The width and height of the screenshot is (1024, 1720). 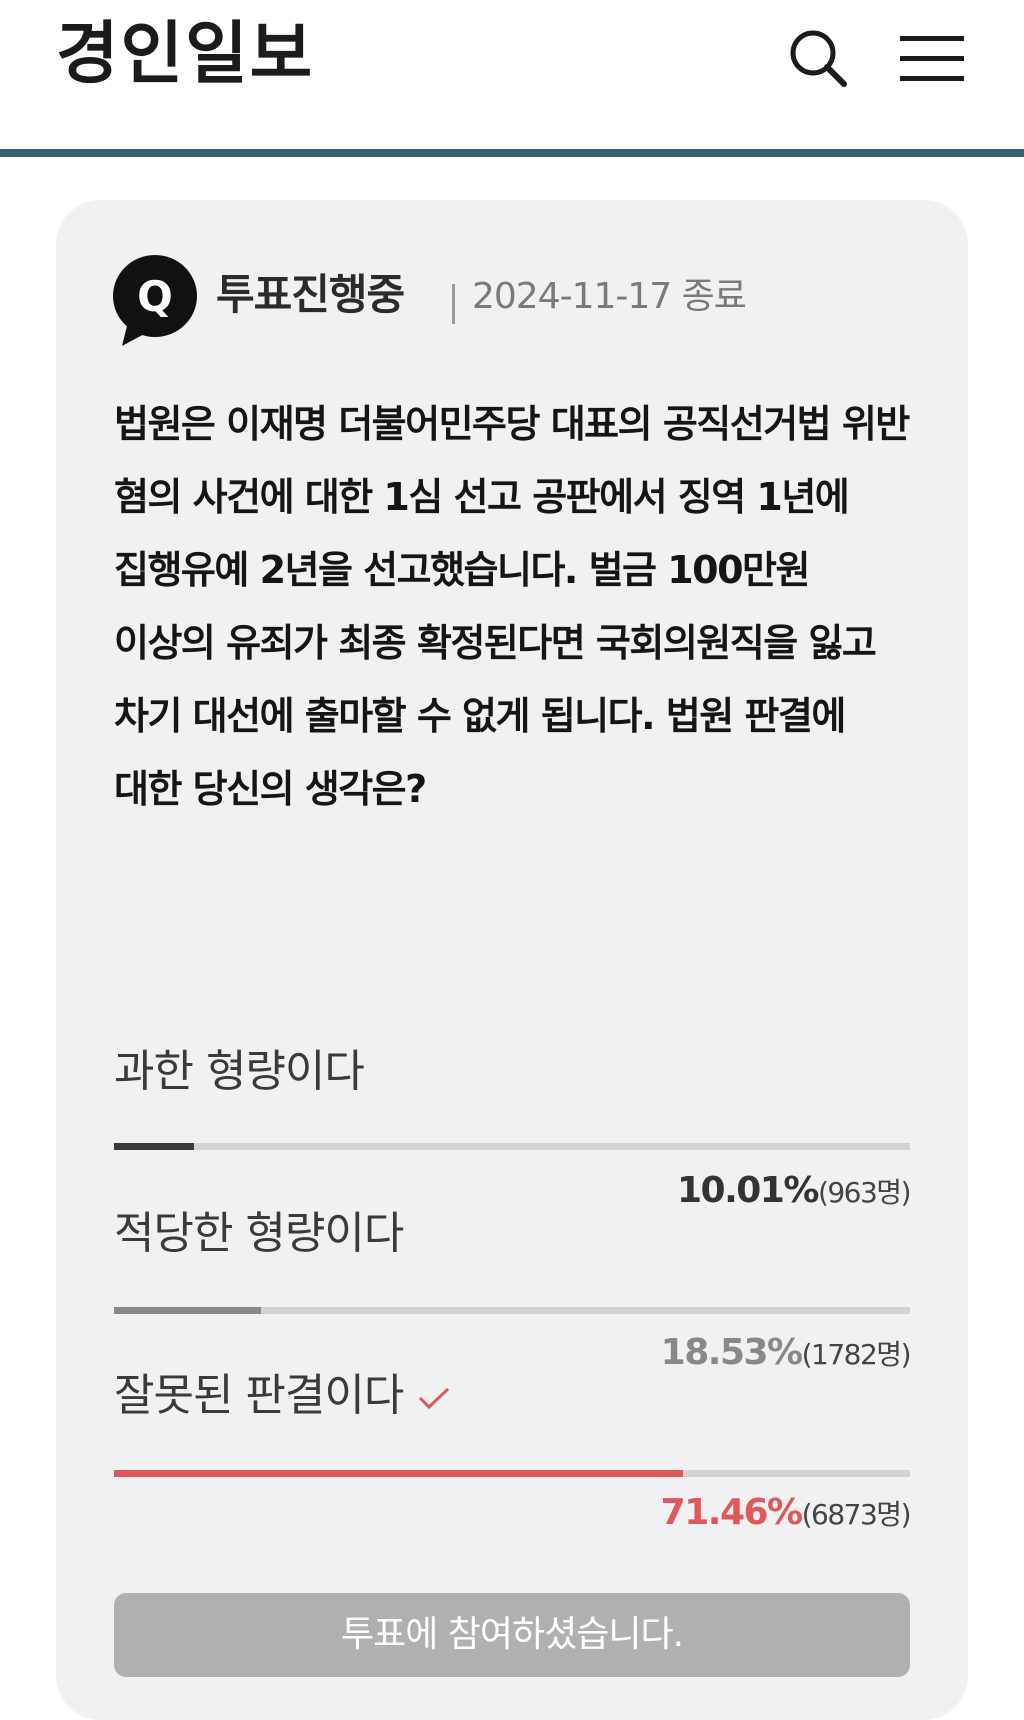 I want to click on option-label: 과한 형량이다, so click(x=239, y=1071).